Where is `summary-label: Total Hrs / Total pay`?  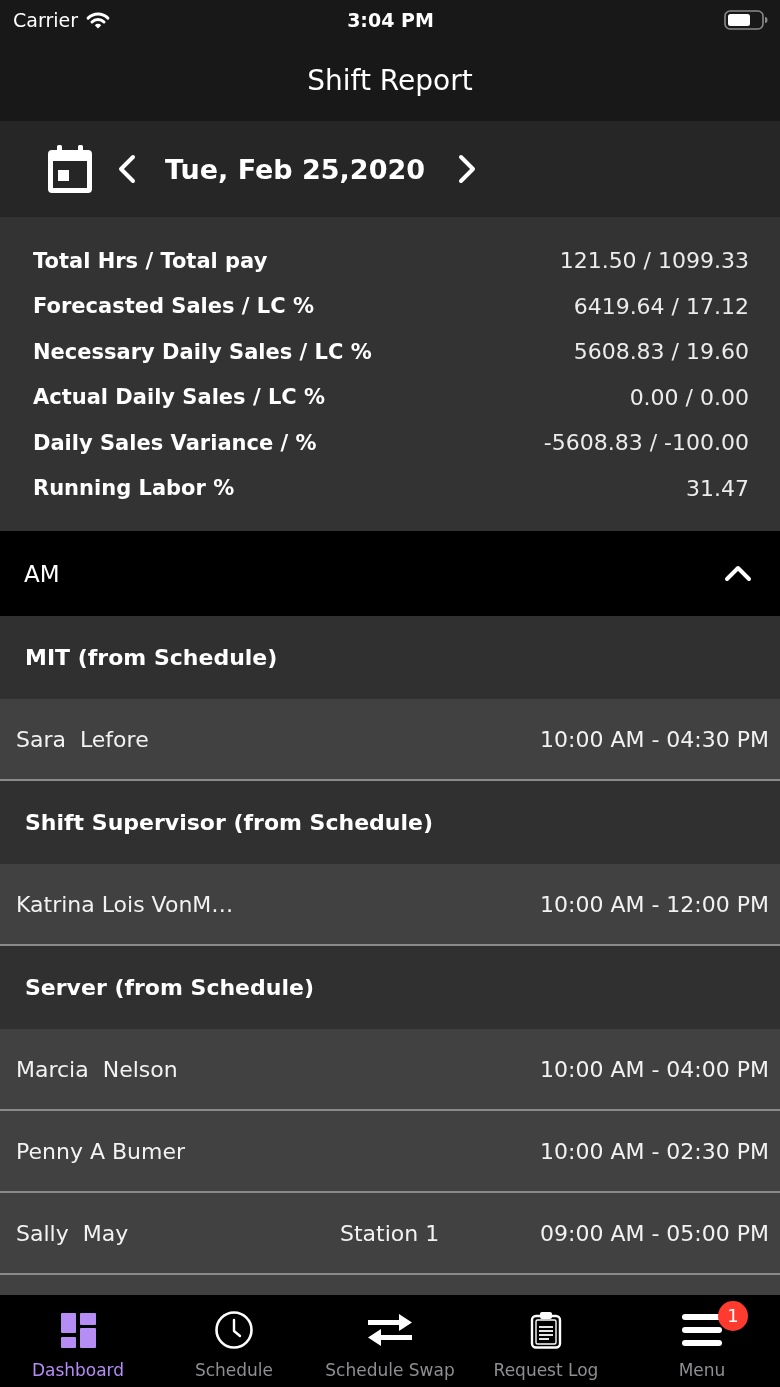
summary-label: Total Hrs / Total pay is located at coordinates (150, 260).